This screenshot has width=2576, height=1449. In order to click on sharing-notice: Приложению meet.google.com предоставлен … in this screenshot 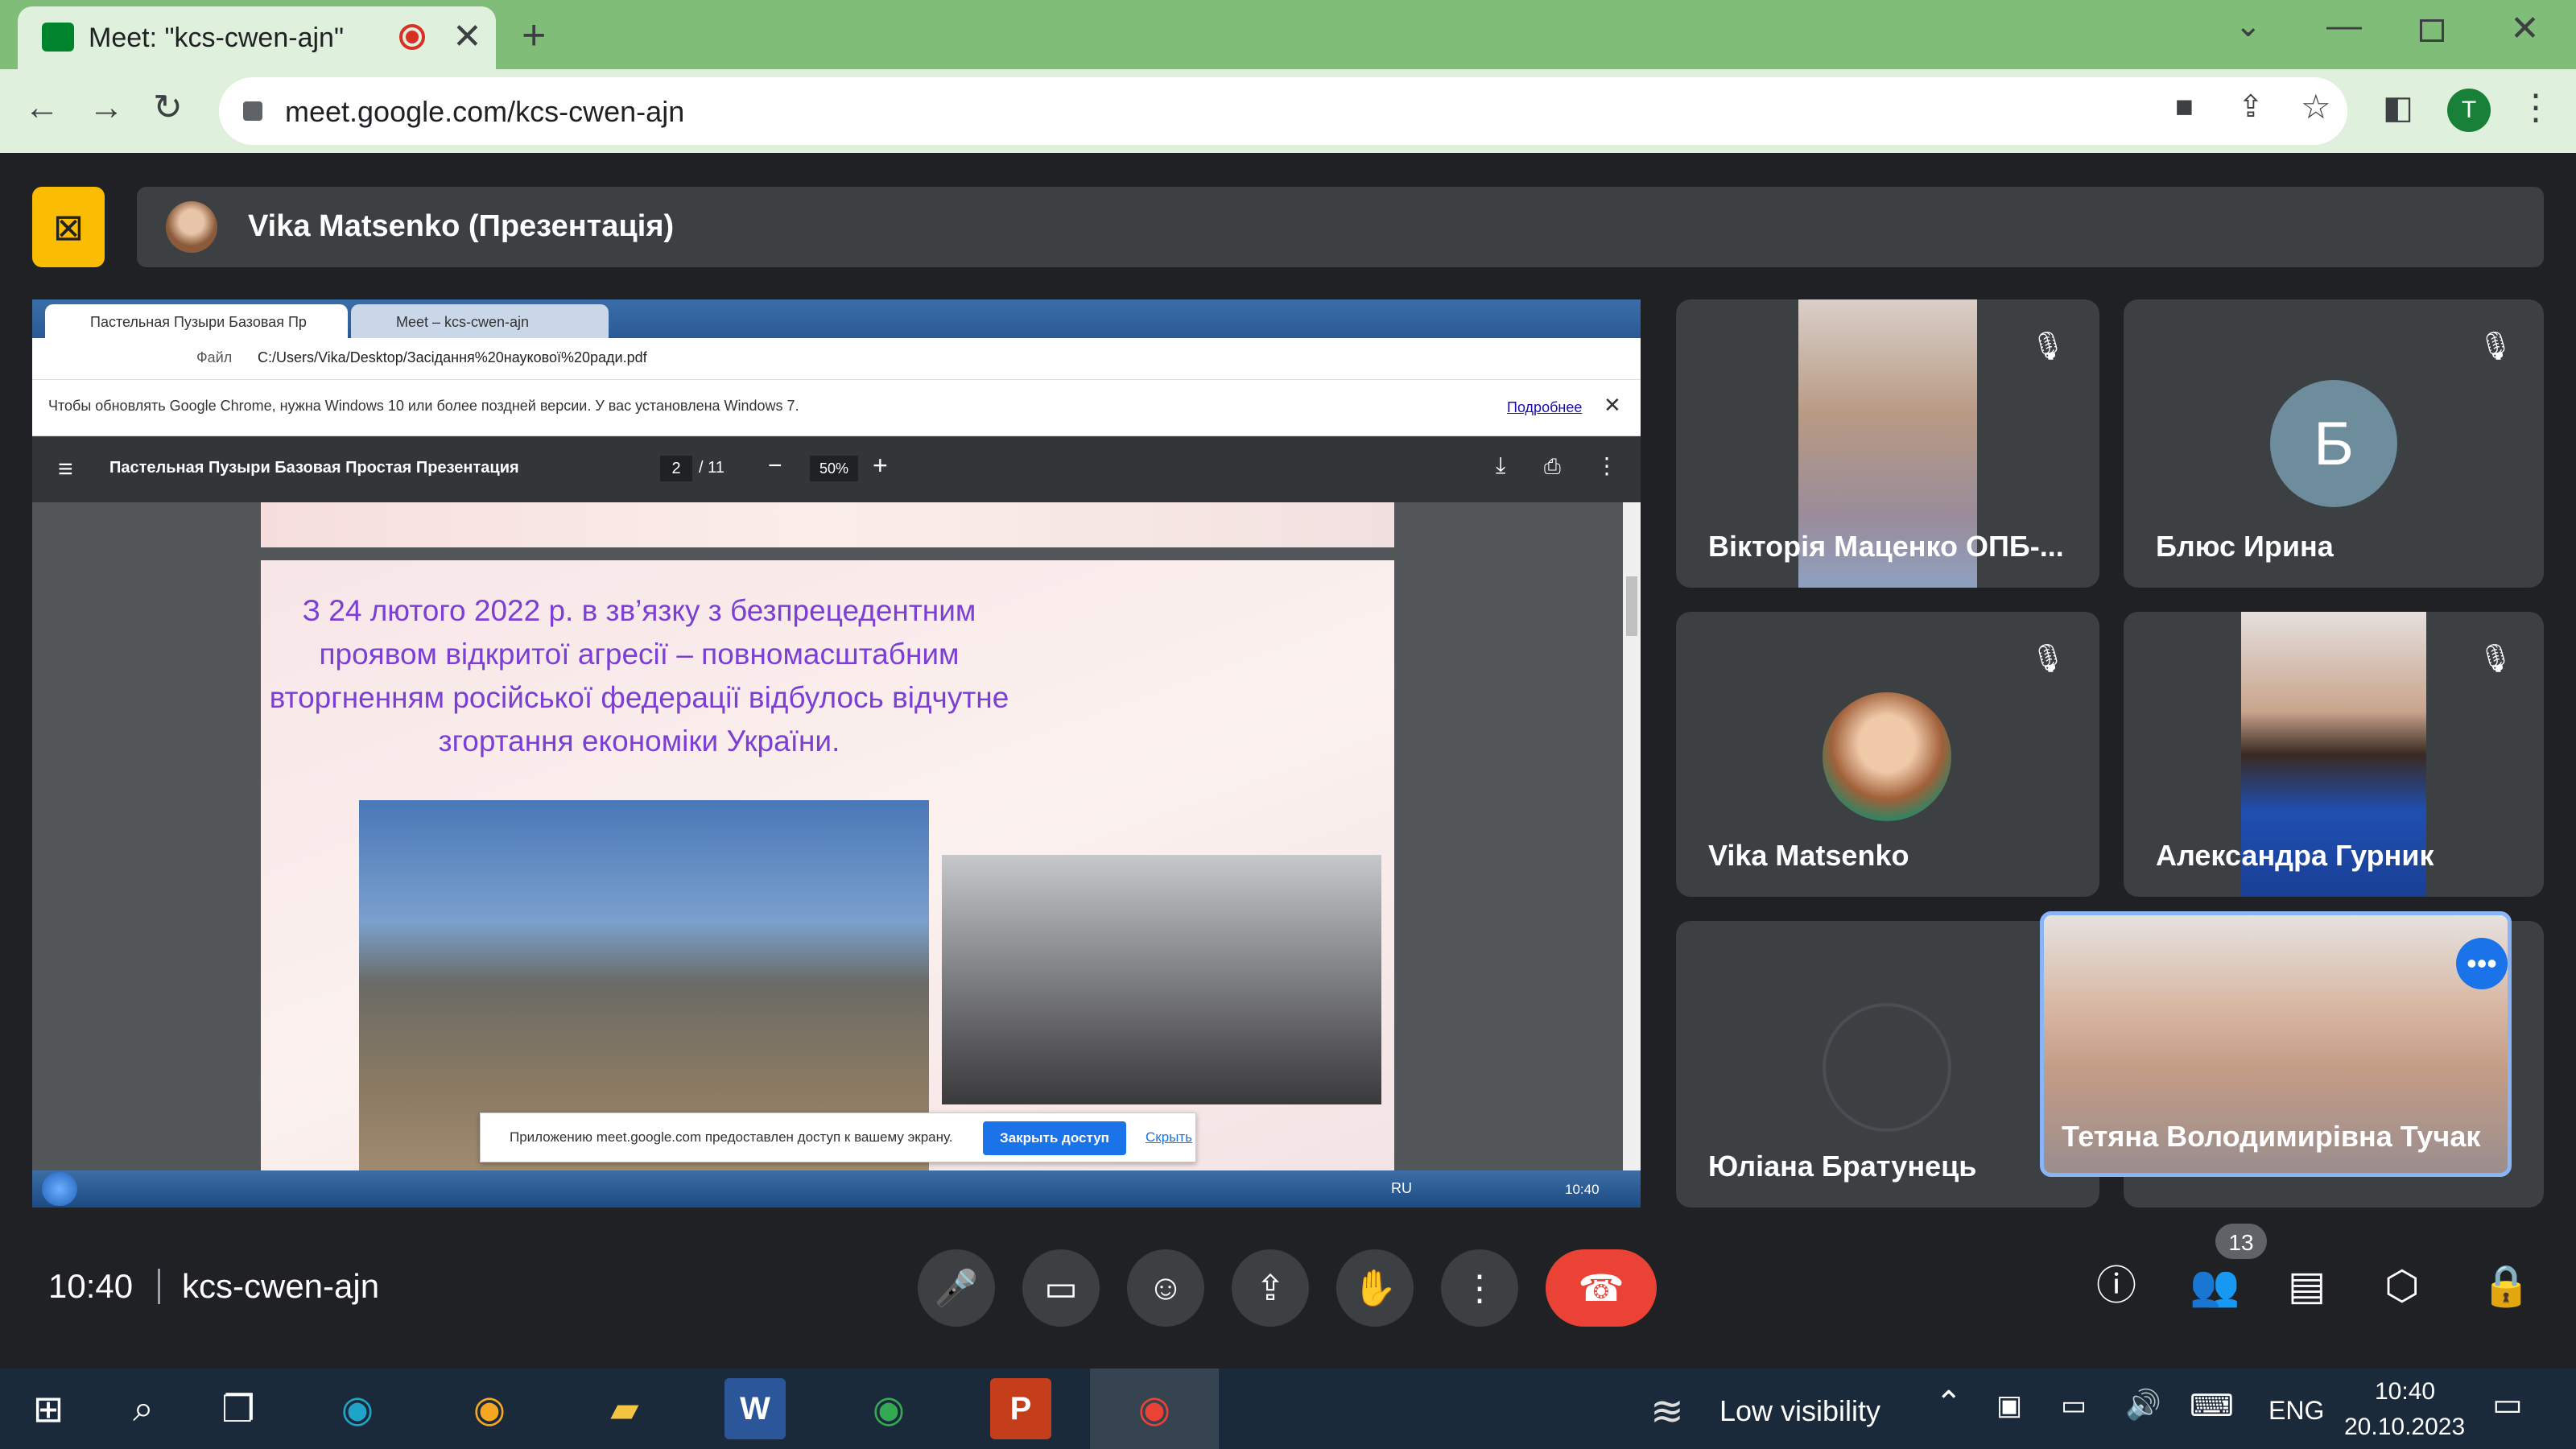, I will do `click(838, 1137)`.